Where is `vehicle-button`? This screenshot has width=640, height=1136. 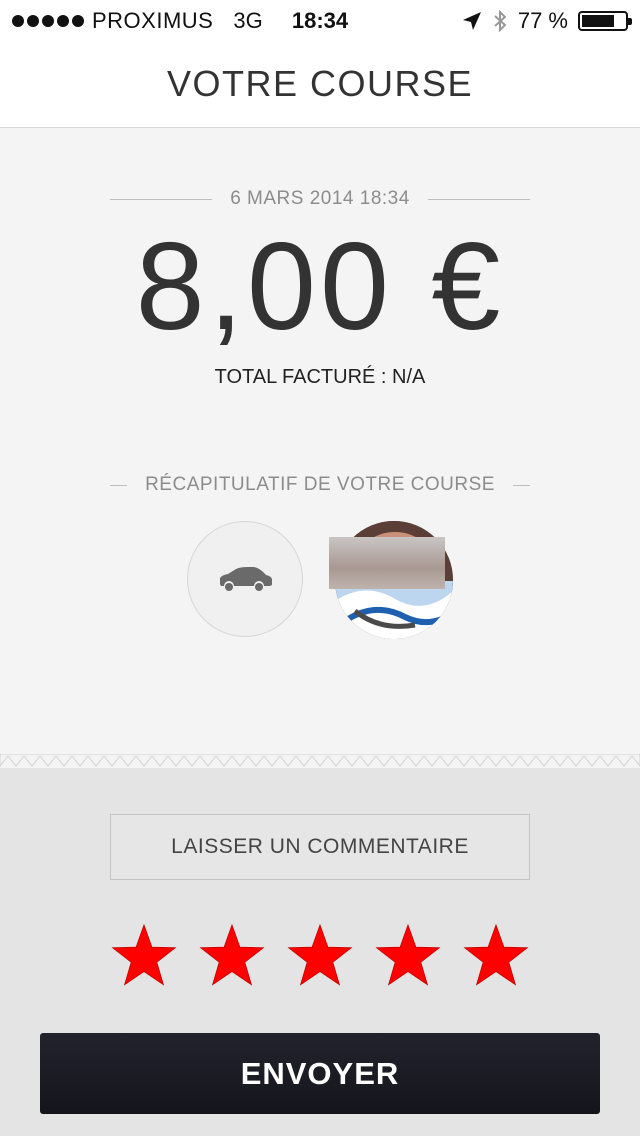 vehicle-button is located at coordinates (245, 579).